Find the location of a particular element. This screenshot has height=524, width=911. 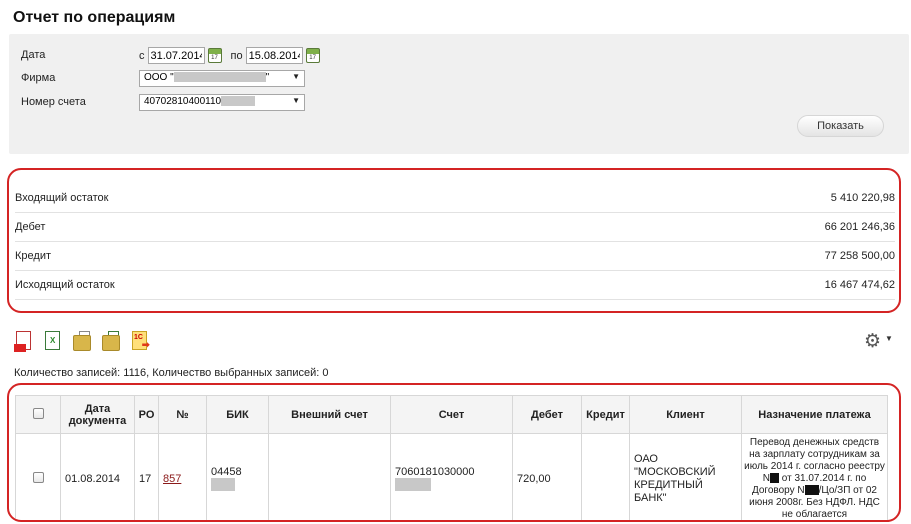

date-to-input is located at coordinates (274, 55).